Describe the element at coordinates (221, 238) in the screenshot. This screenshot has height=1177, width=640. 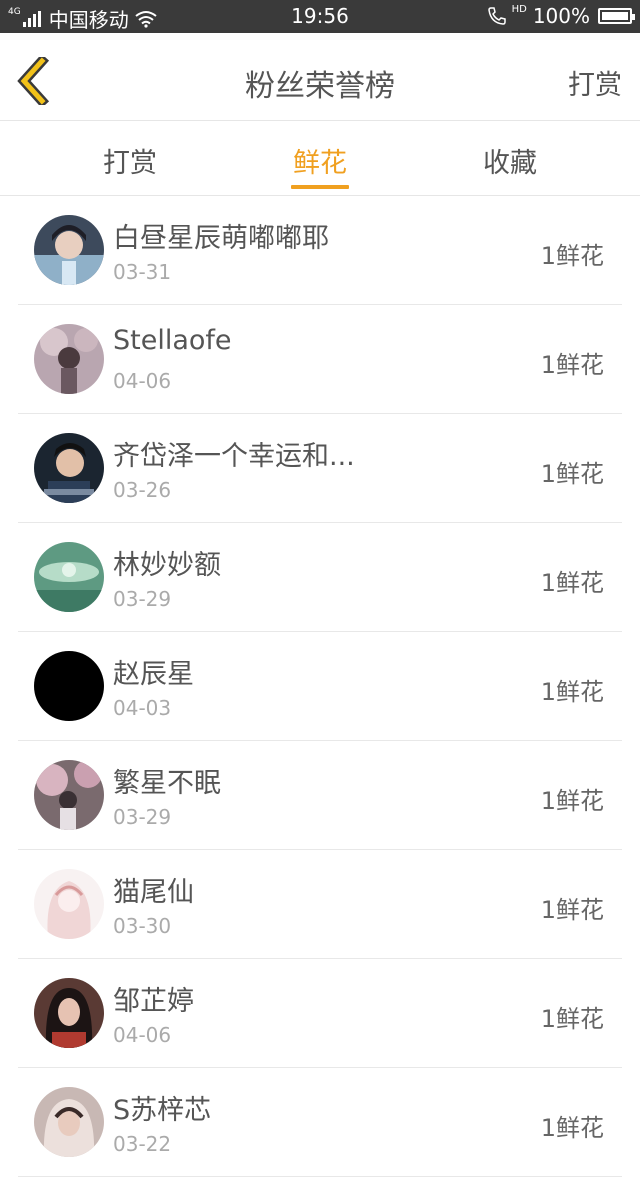
I see `fan-name: 白昼星辰萌嘟嘟耶` at that location.